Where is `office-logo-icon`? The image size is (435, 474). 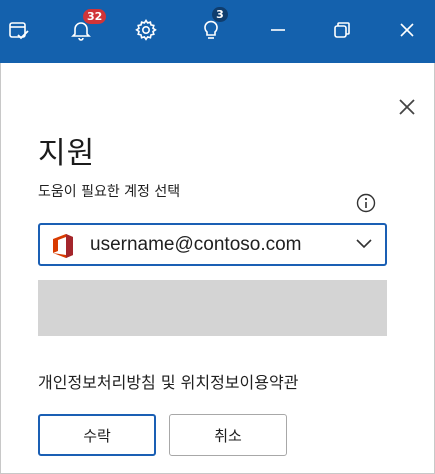 office-logo-icon is located at coordinates (63, 246).